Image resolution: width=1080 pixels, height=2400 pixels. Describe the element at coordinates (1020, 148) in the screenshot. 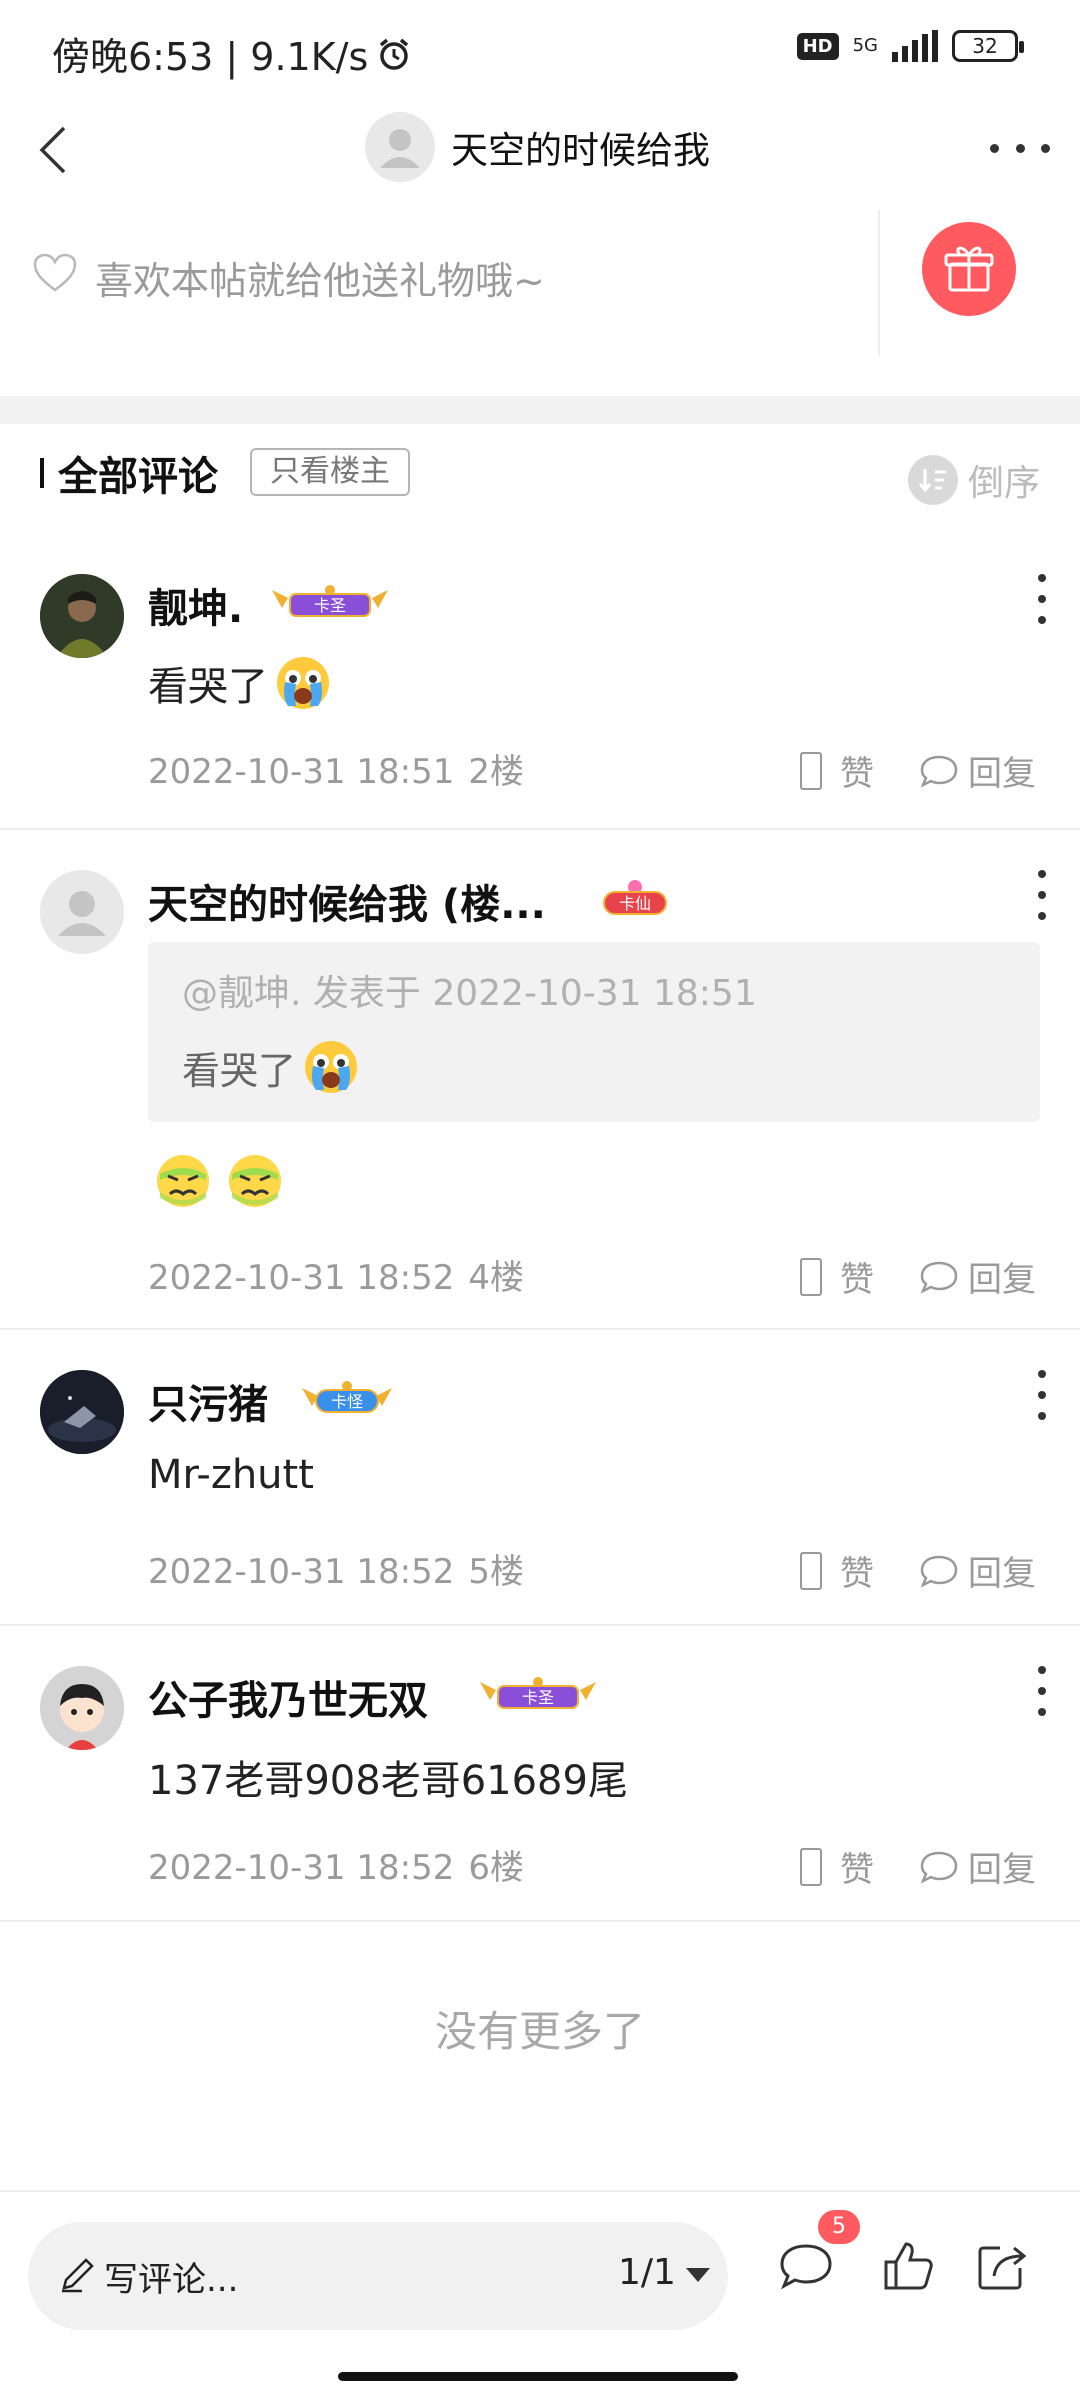

I see `more-options-button` at that location.